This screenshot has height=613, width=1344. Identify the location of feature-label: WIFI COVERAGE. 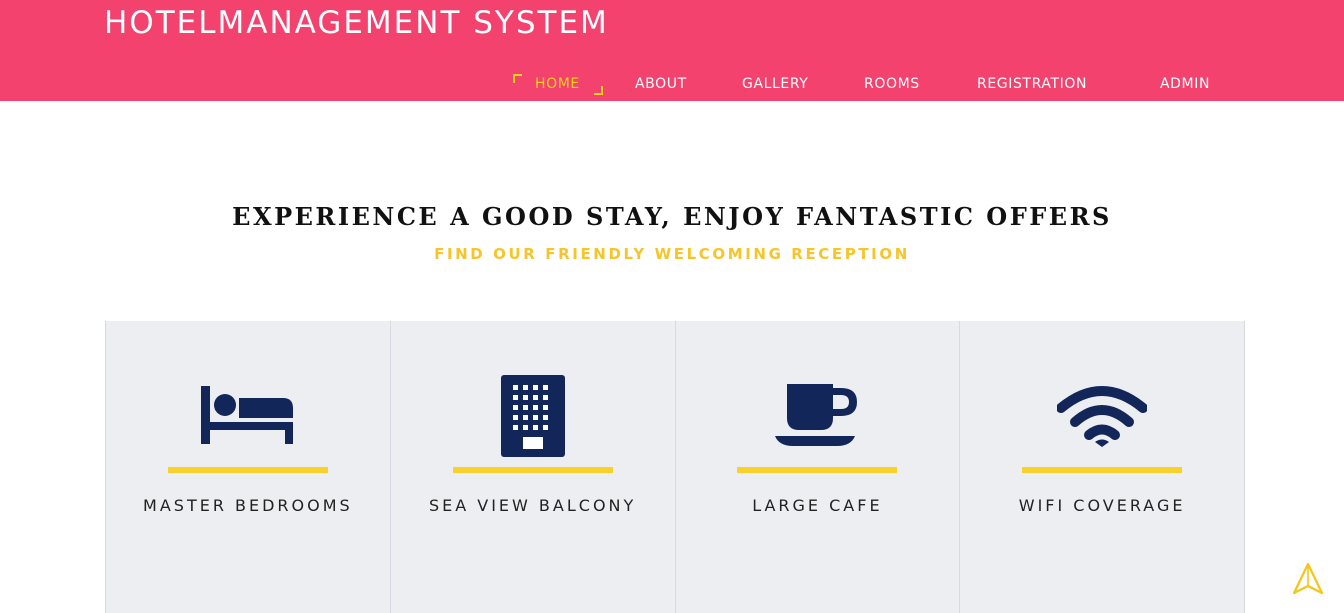
(1102, 505).